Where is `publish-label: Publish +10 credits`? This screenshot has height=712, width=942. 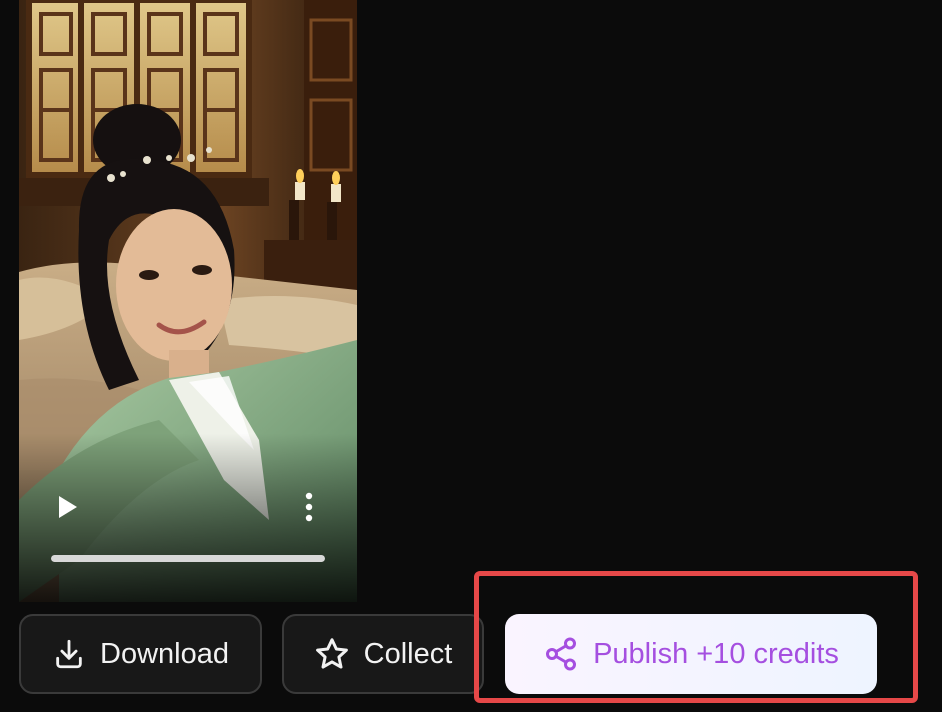
publish-label: Publish +10 credits is located at coordinates (716, 653).